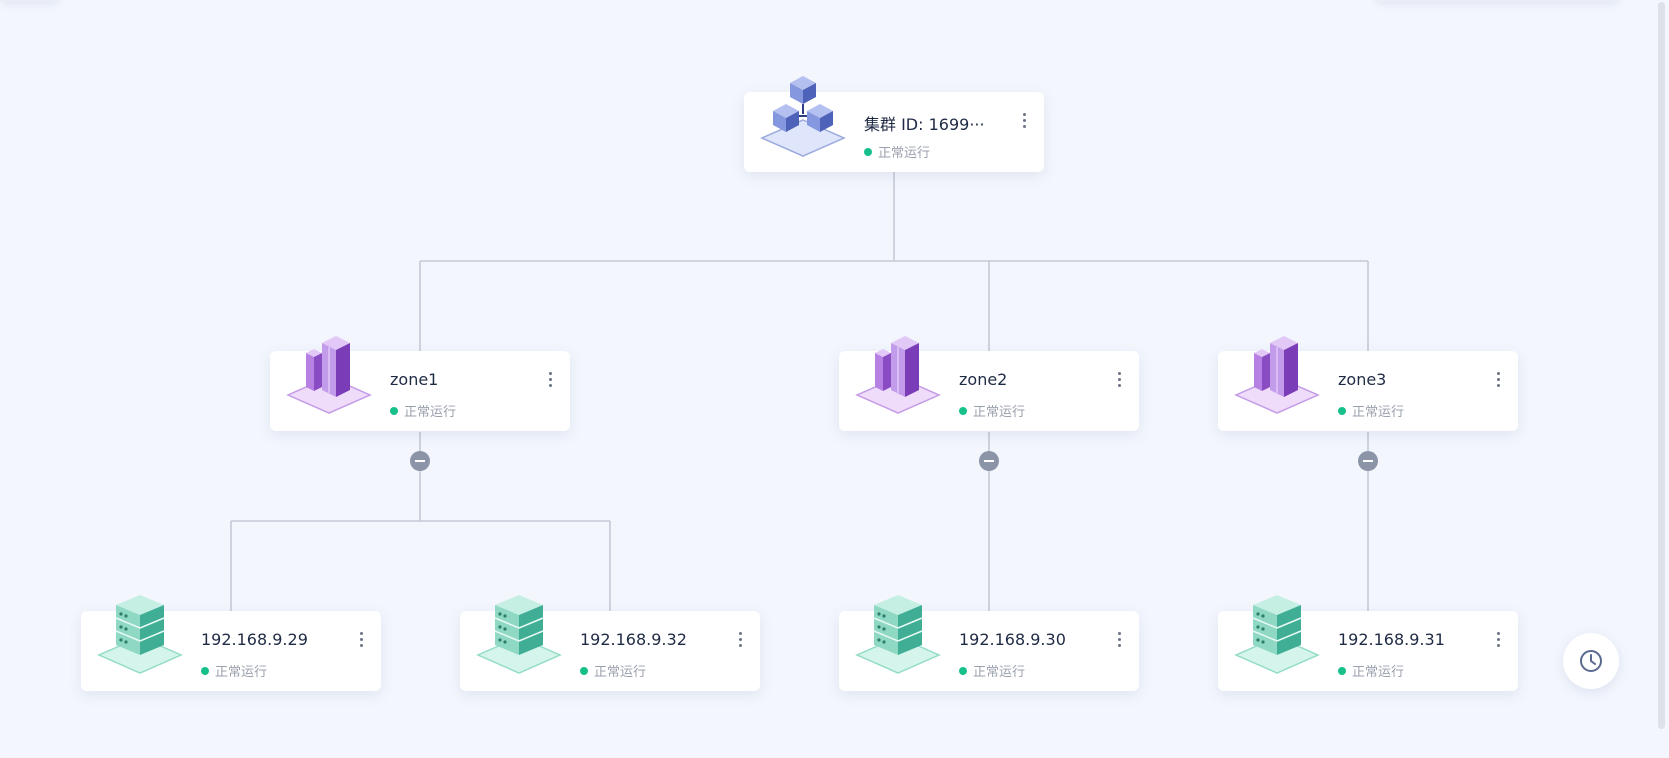 This screenshot has height=758, width=1669. I want to click on zone2-title: zone2, so click(983, 379).